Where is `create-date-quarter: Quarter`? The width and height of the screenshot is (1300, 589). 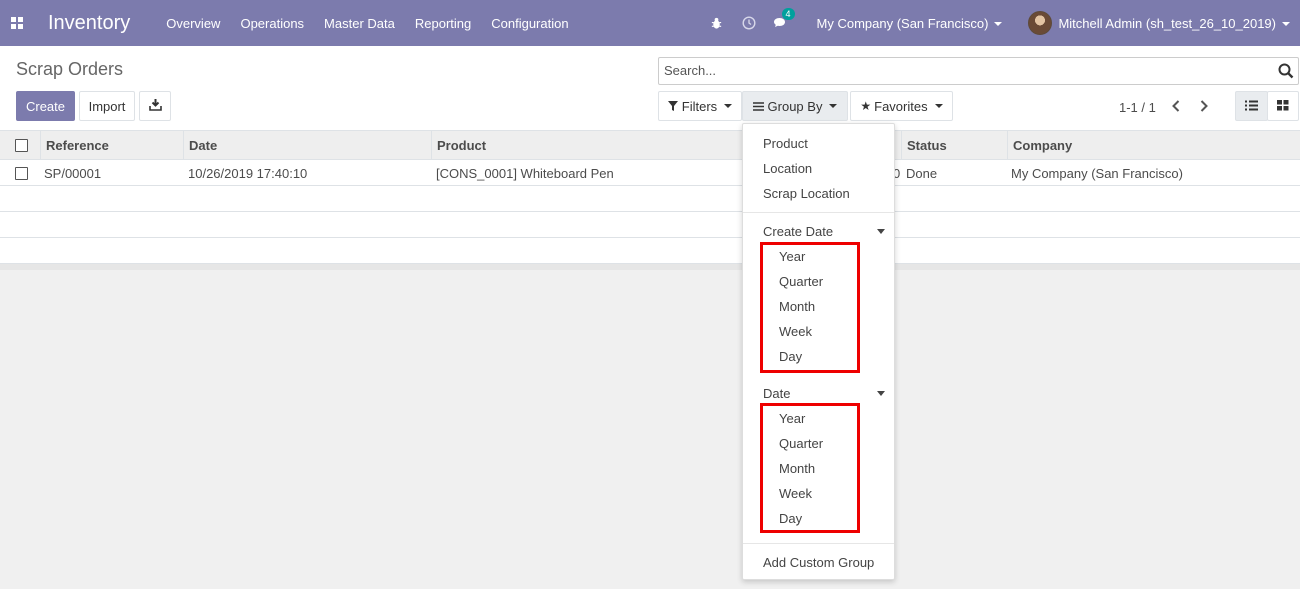 create-date-quarter: Quarter is located at coordinates (801, 281).